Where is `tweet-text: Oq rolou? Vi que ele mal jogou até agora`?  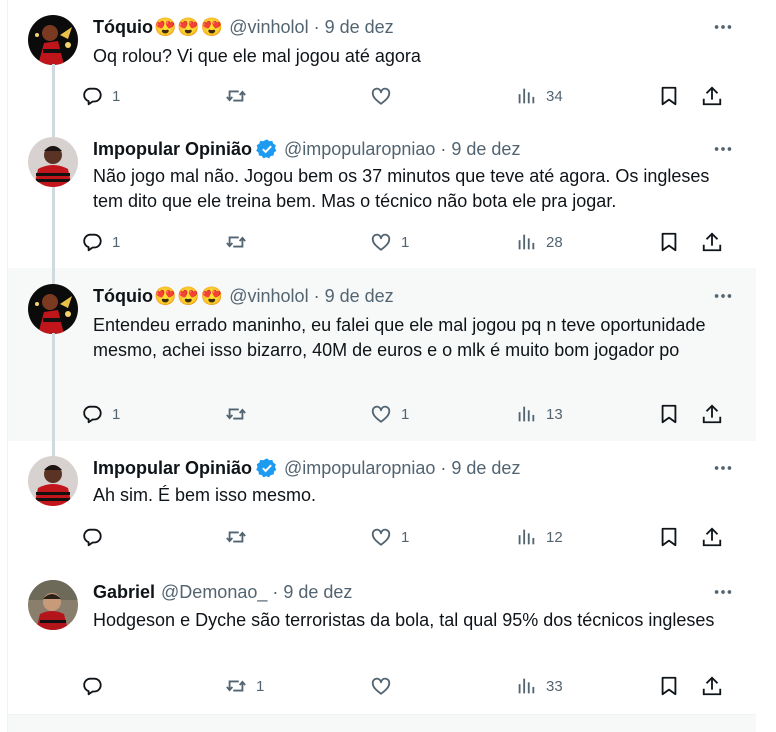 tweet-text: Oq rolou? Vi que ele mal jogou até agora is located at coordinates (257, 56).